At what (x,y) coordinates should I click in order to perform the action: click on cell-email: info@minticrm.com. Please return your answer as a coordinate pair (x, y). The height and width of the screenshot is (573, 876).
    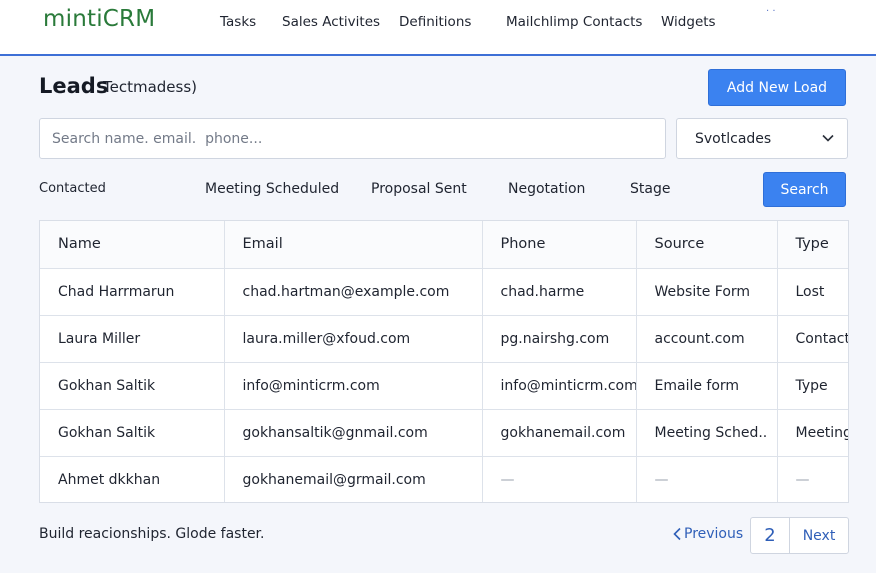
    Looking at the image, I should click on (353, 386).